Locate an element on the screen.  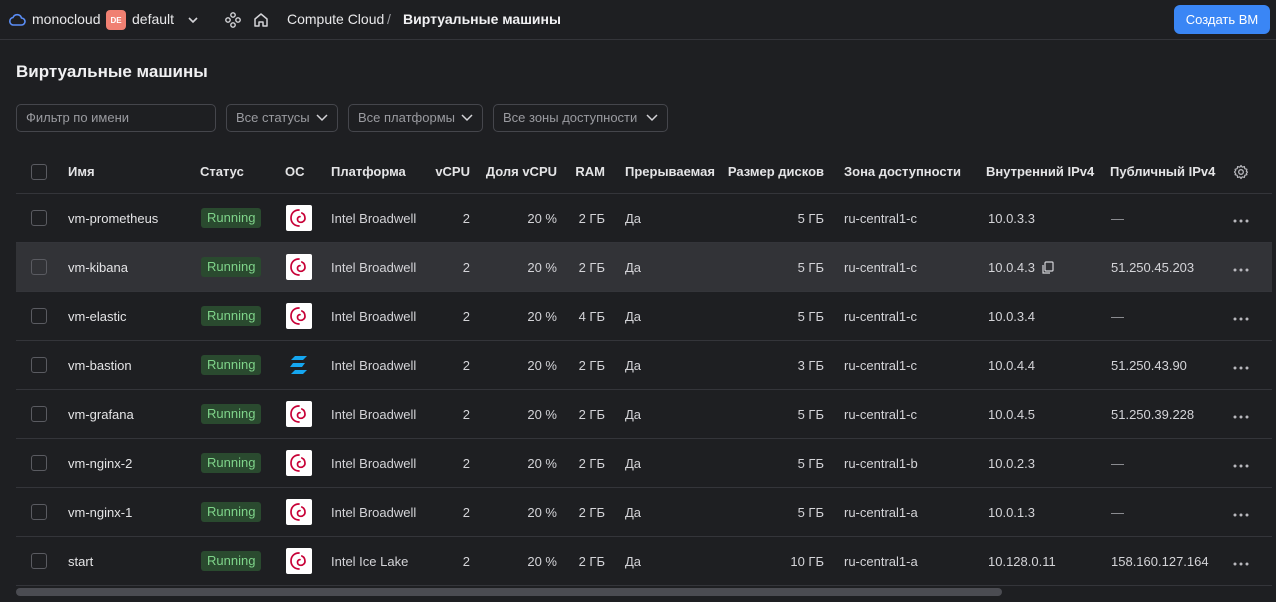
public-ip-cell: 51.250.39.228 is located at coordinates (1153, 414).